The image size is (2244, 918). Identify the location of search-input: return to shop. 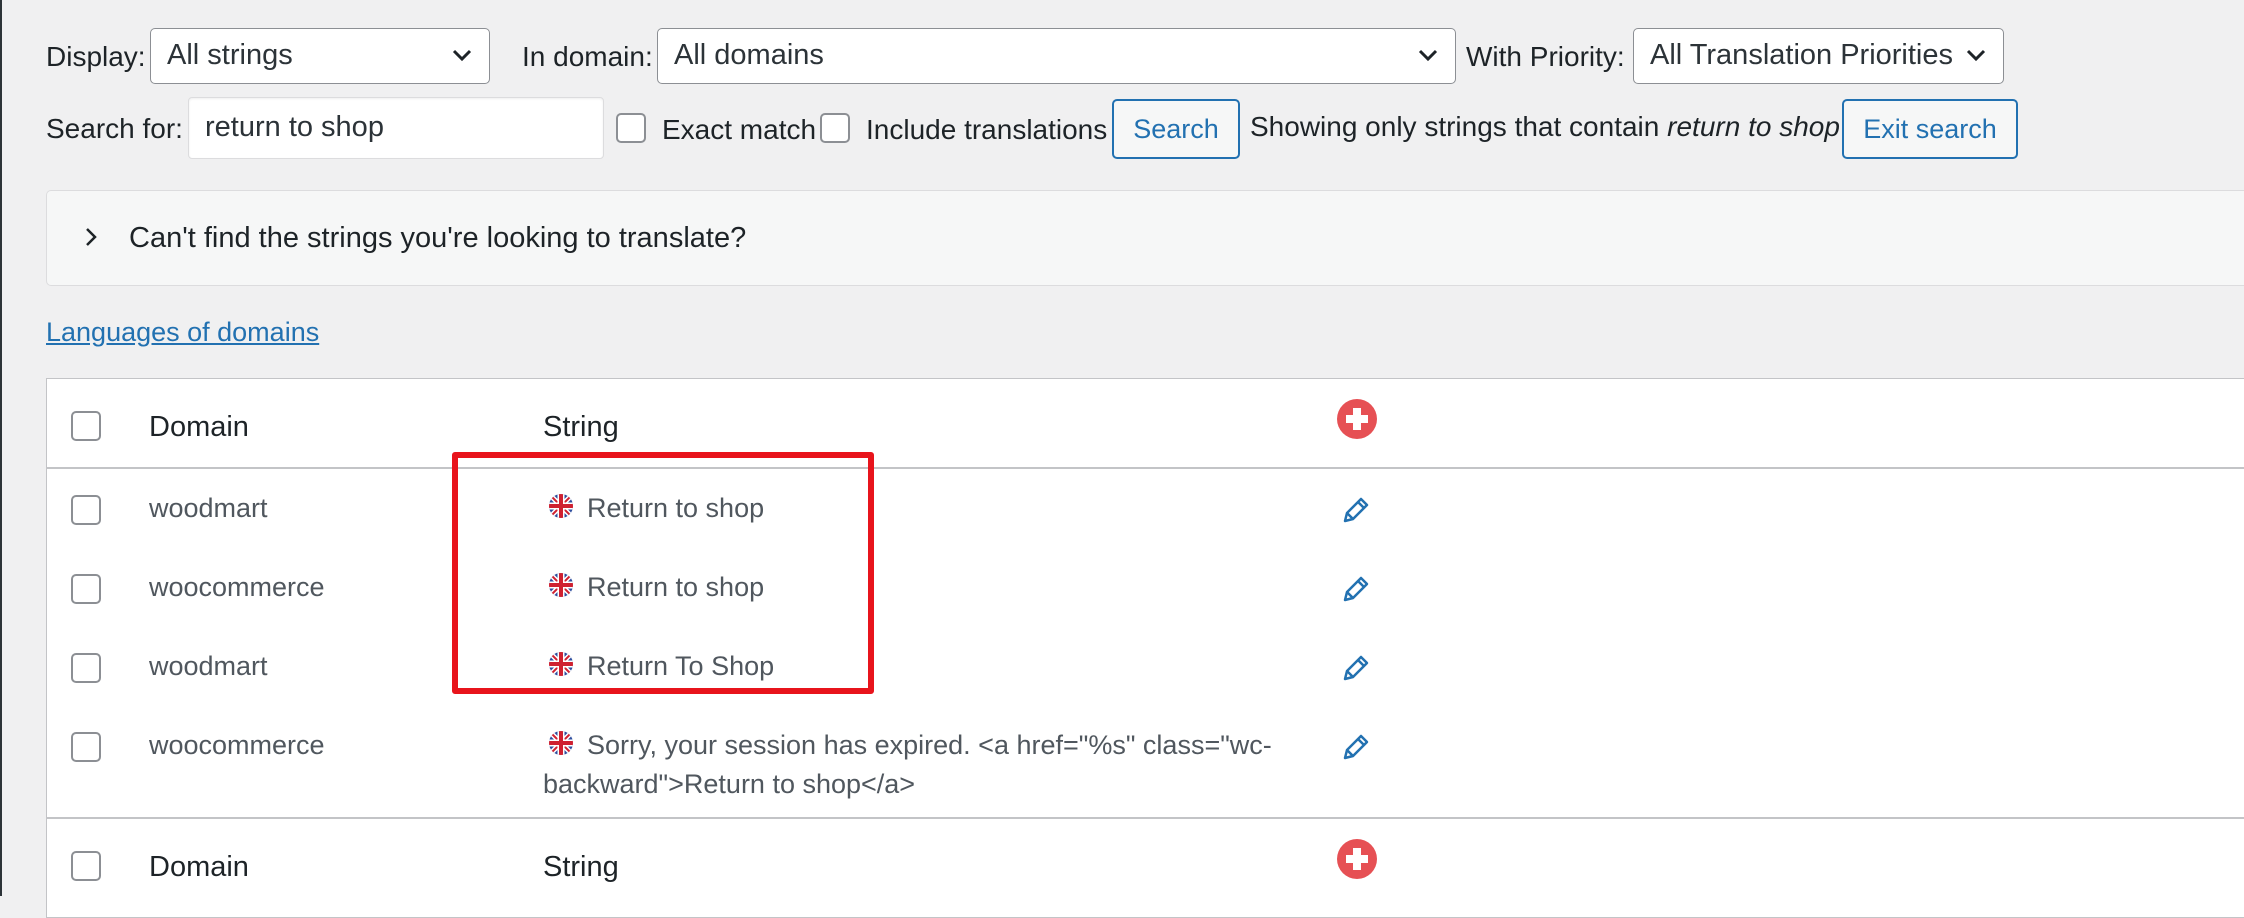
(396, 128).